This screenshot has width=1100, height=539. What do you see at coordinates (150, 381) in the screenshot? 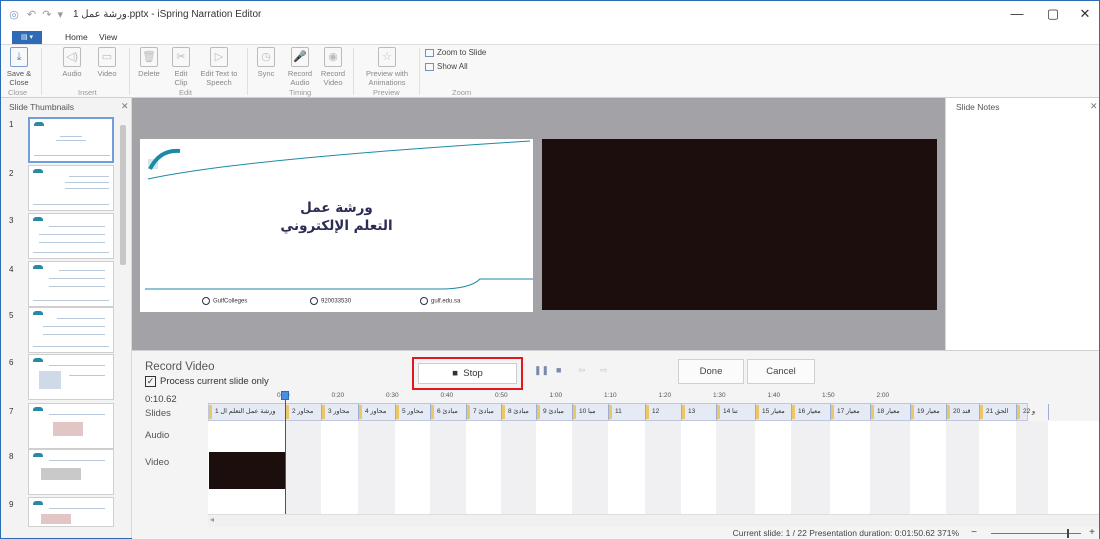
I see `checkbox-icon: ✓` at bounding box center [150, 381].